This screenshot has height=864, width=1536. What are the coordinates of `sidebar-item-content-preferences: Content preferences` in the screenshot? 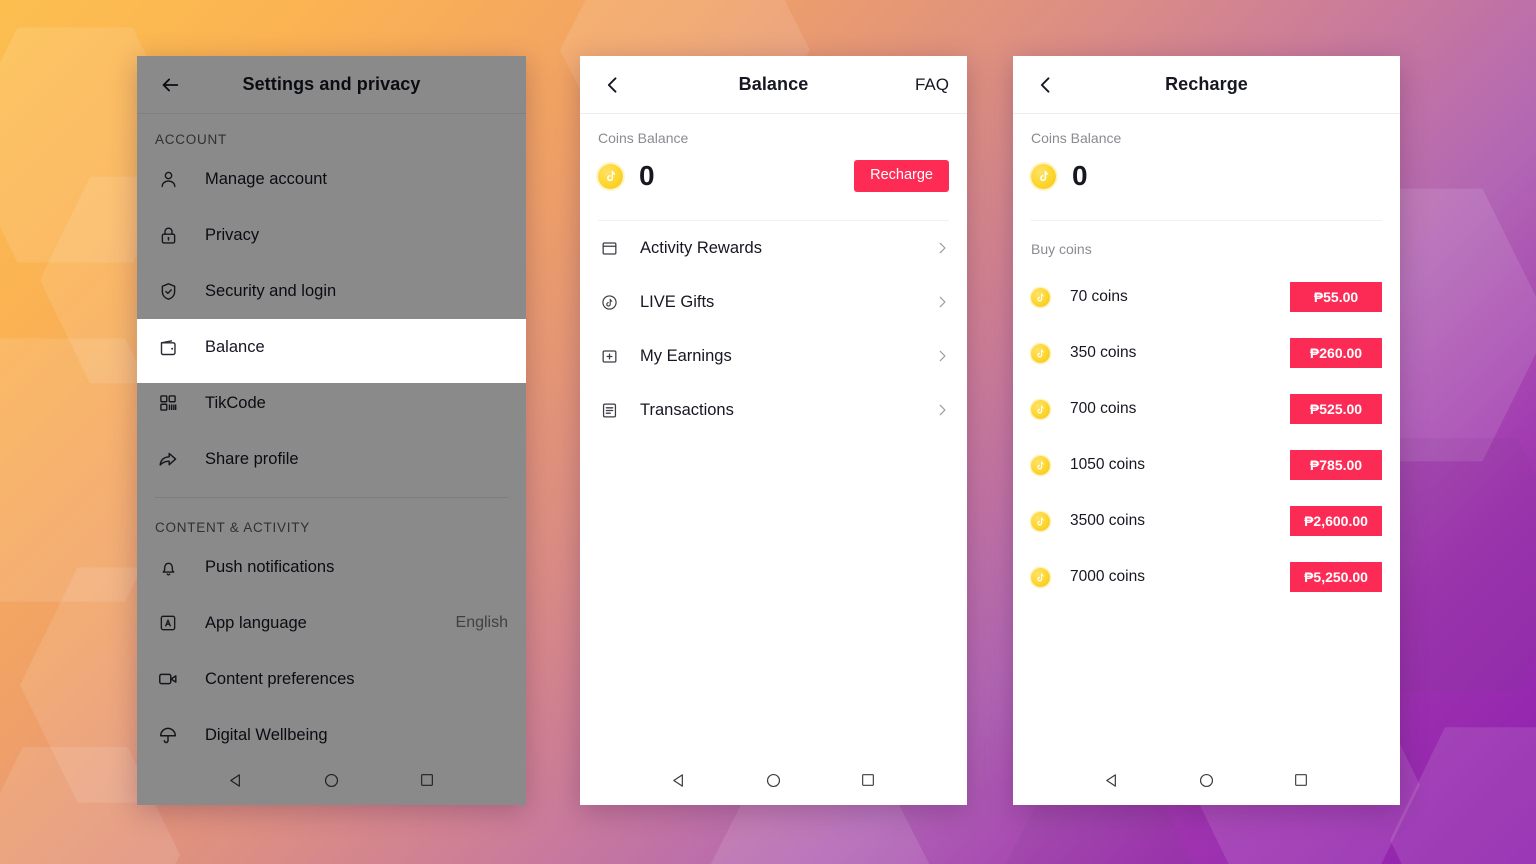 It's located at (331, 679).